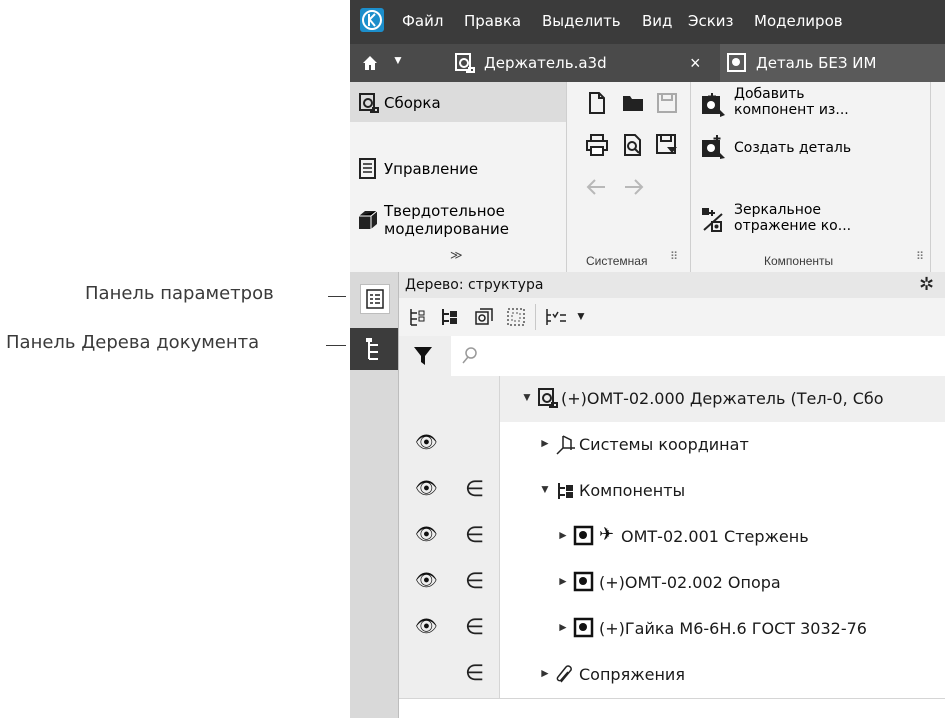  Describe the element at coordinates (372, 20) in the screenshot. I see `app-logo-icon` at that location.